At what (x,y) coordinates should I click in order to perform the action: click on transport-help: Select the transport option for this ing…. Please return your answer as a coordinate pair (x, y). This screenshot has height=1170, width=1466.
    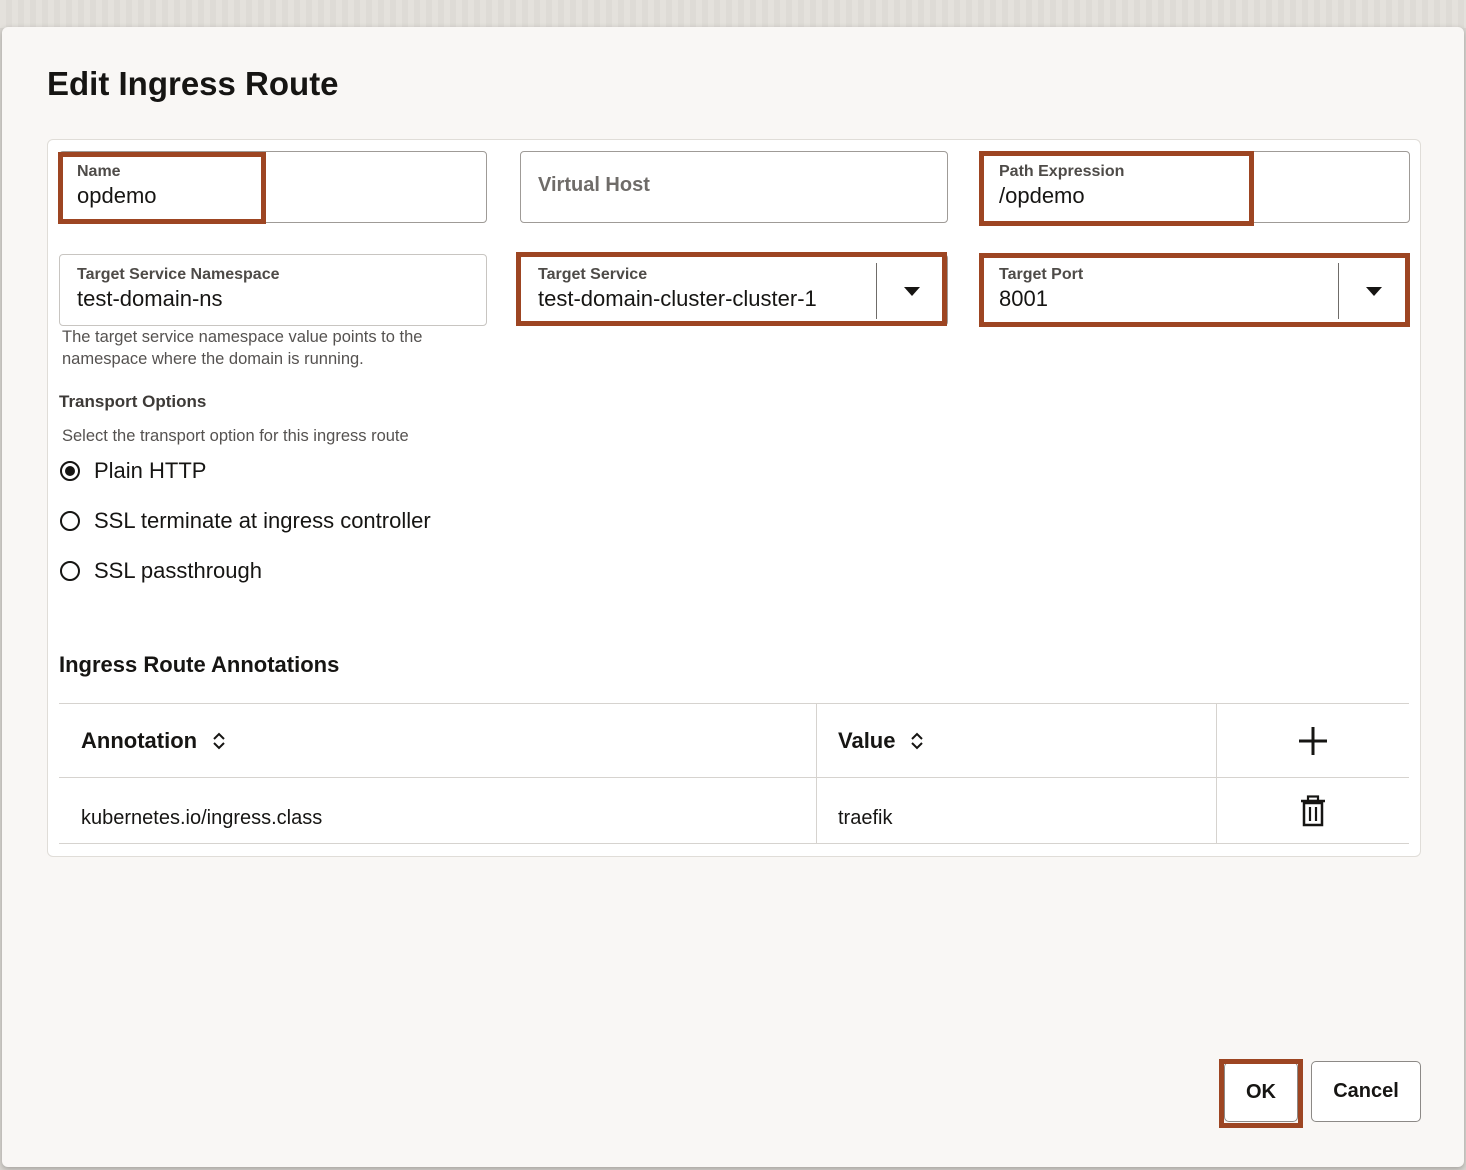
    Looking at the image, I should click on (235, 436).